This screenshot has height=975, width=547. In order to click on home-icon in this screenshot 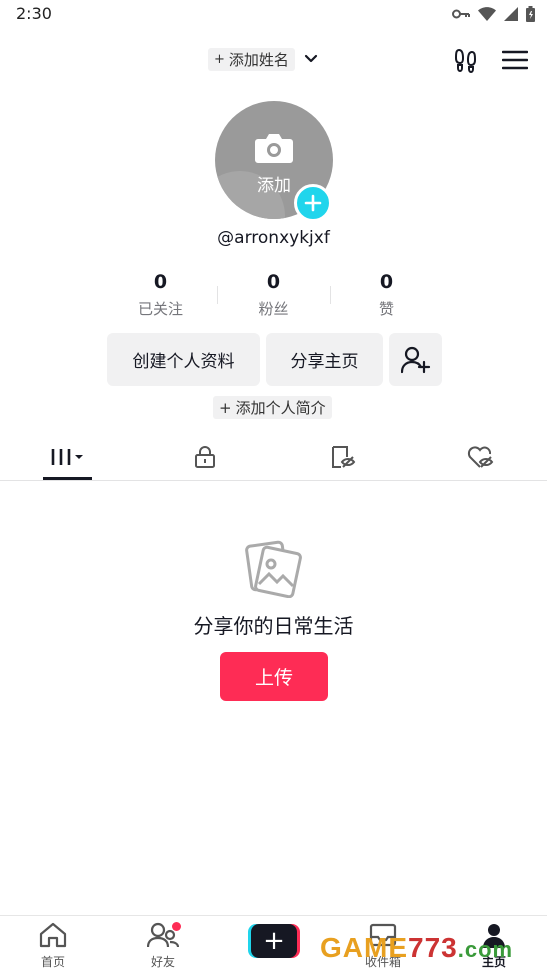, I will do `click(53, 935)`.